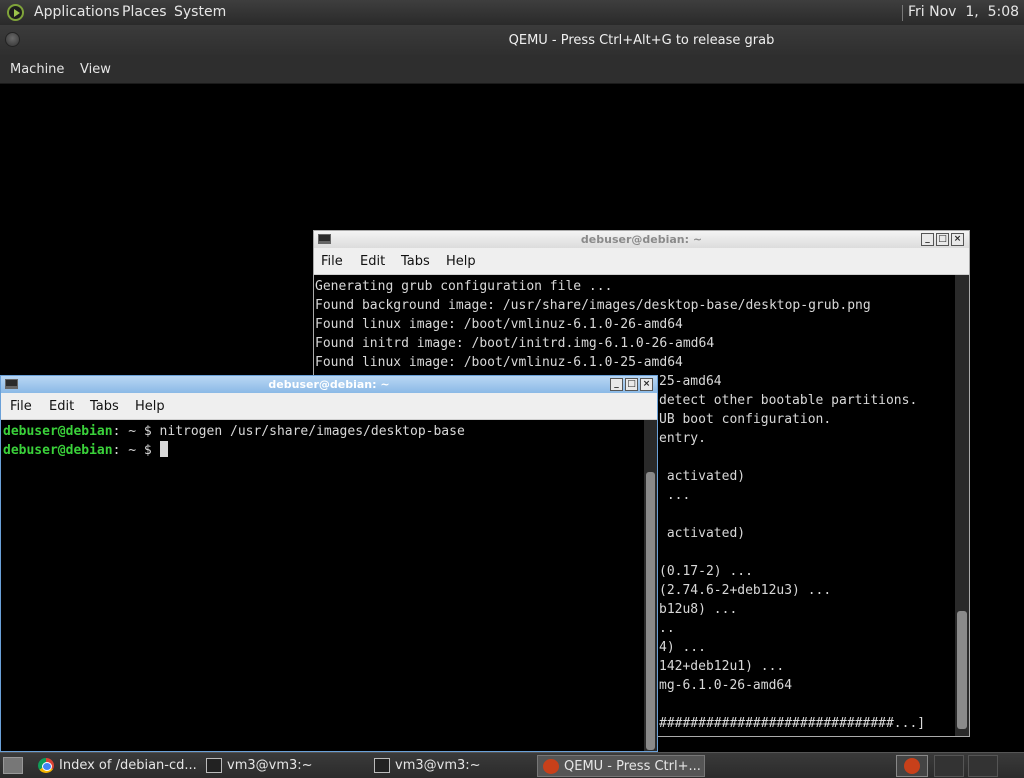 This screenshot has width=1024, height=778. I want to click on back-terminal-titlebar: debuser@debian: ~ _ □ ×, so click(641, 239).